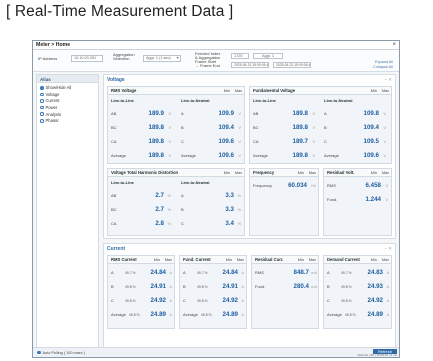 This screenshot has height=361, width=433. Describe the element at coordinates (116, 79) in the screenshot. I see `voltage-section-title: Voltage` at that location.